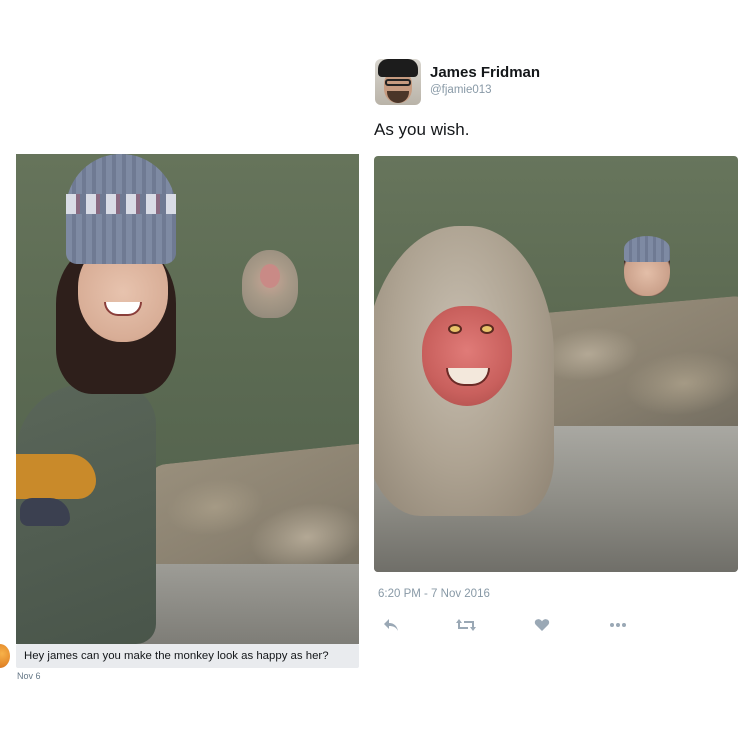 Image resolution: width=750 pixels, height=750 pixels. I want to click on author-handle: @fjamie013, so click(461, 90).